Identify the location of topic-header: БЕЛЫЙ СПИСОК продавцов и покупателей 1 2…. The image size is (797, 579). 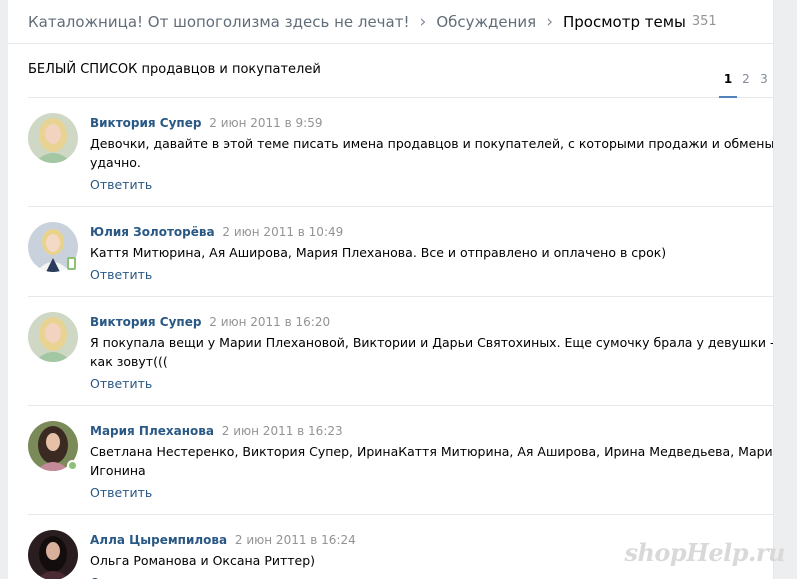
(400, 71).